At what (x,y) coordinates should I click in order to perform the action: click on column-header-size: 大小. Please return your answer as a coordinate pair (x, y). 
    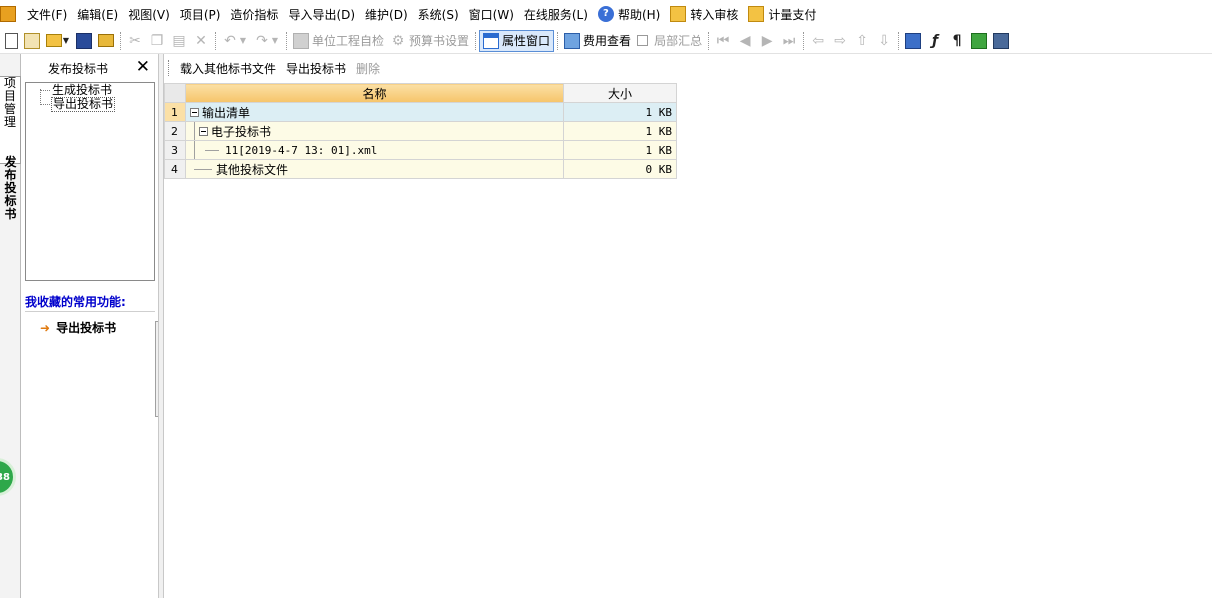
    Looking at the image, I should click on (620, 93).